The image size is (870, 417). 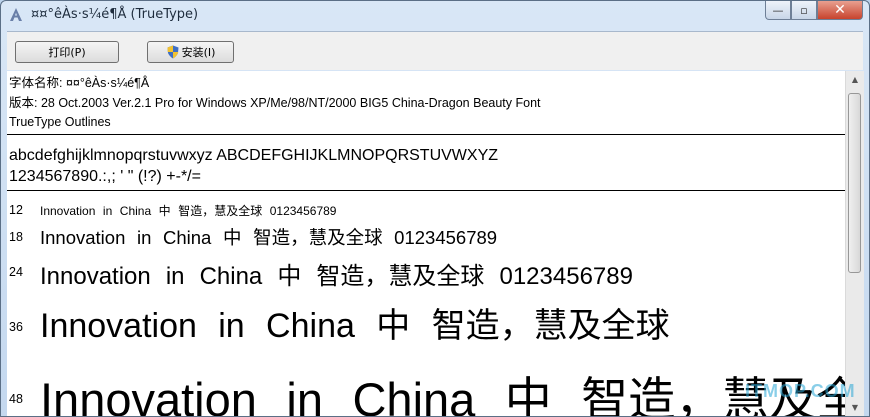 What do you see at coordinates (79, 83) in the screenshot?
I see `font-name-line: 字体名称: ¤¤°êÀs·s¼é¶Å` at bounding box center [79, 83].